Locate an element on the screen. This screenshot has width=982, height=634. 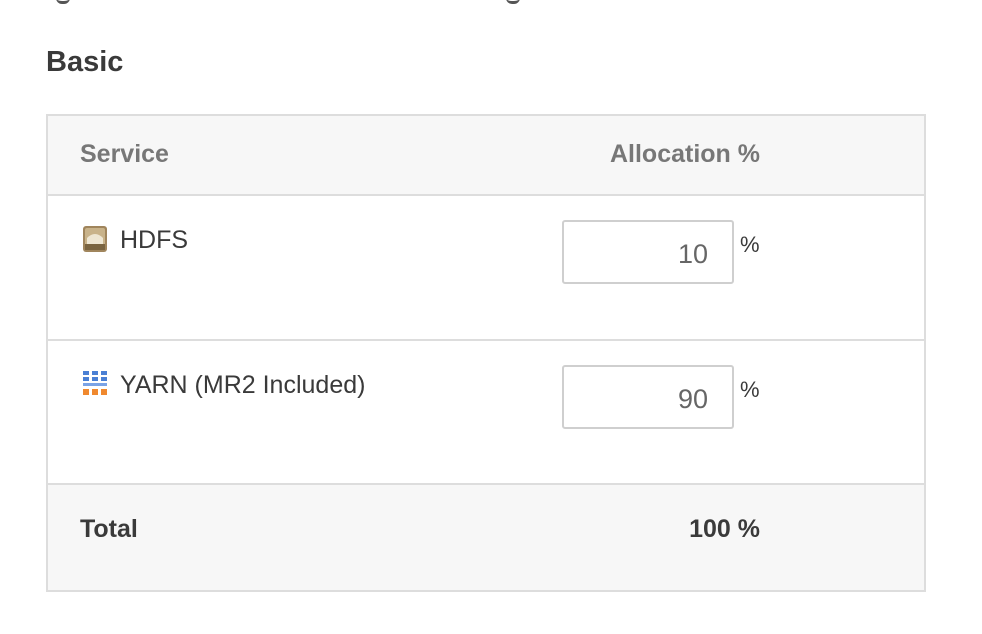
allocation-input-hdfs is located at coordinates (648, 252).